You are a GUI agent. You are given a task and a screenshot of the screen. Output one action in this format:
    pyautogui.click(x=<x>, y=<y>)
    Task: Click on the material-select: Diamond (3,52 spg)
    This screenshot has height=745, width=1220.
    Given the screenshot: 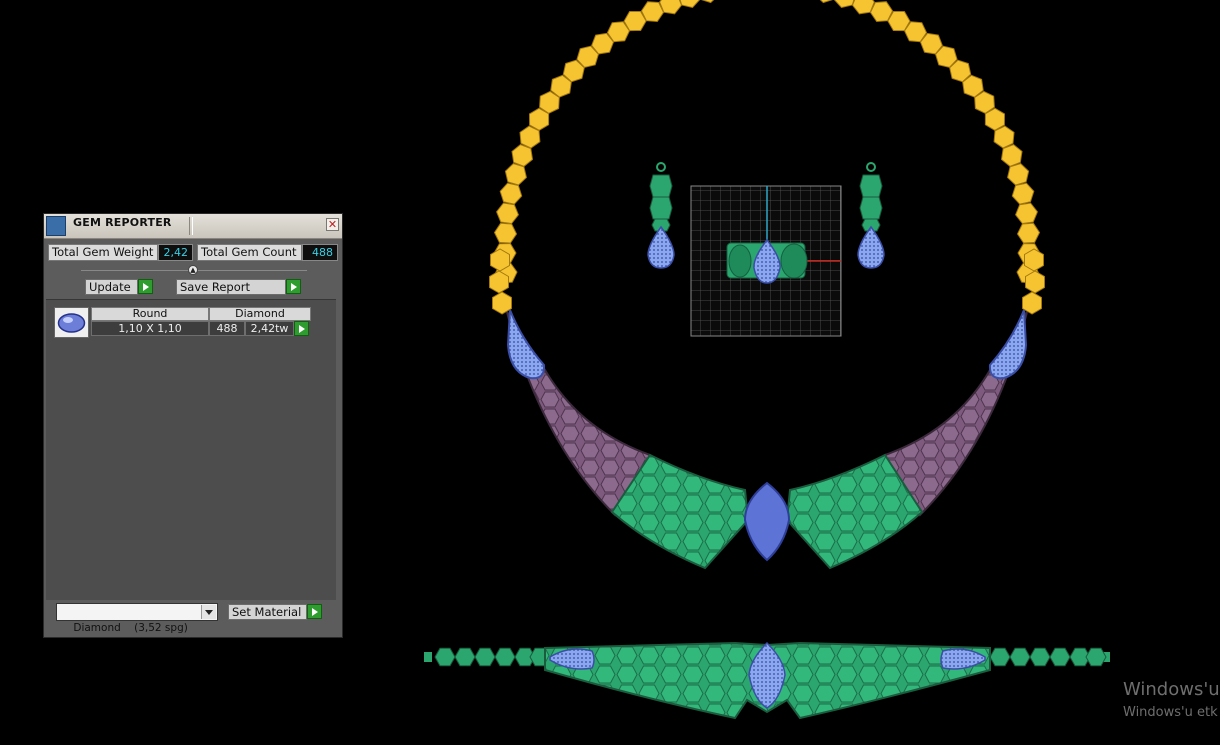 What is the action you would take?
    pyautogui.click(x=137, y=618)
    